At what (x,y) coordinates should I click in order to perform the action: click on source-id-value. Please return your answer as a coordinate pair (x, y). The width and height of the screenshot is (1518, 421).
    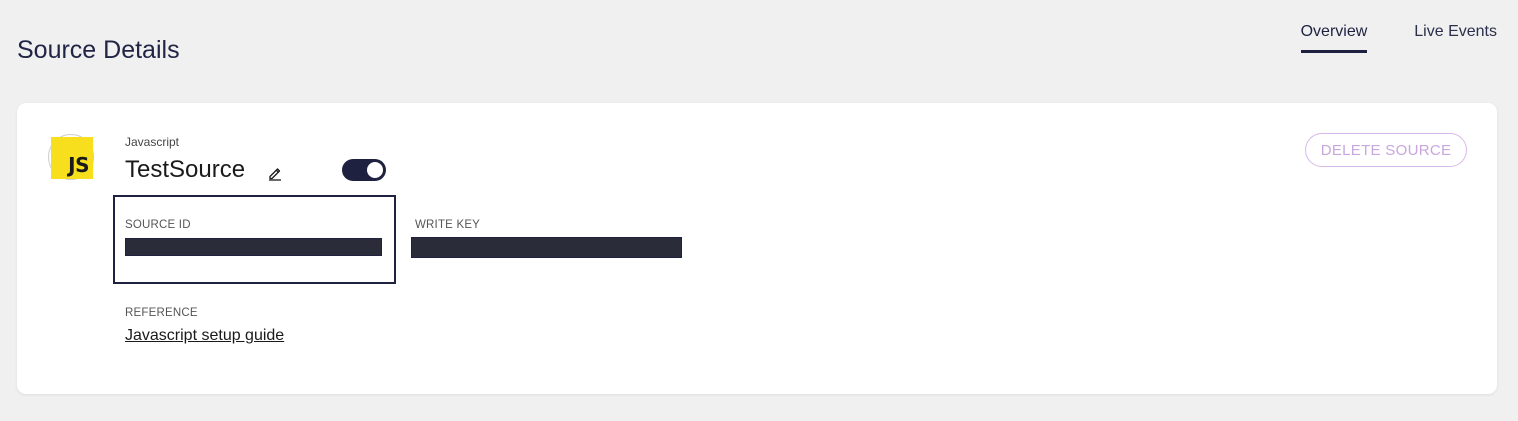
    Looking at the image, I should click on (253, 247).